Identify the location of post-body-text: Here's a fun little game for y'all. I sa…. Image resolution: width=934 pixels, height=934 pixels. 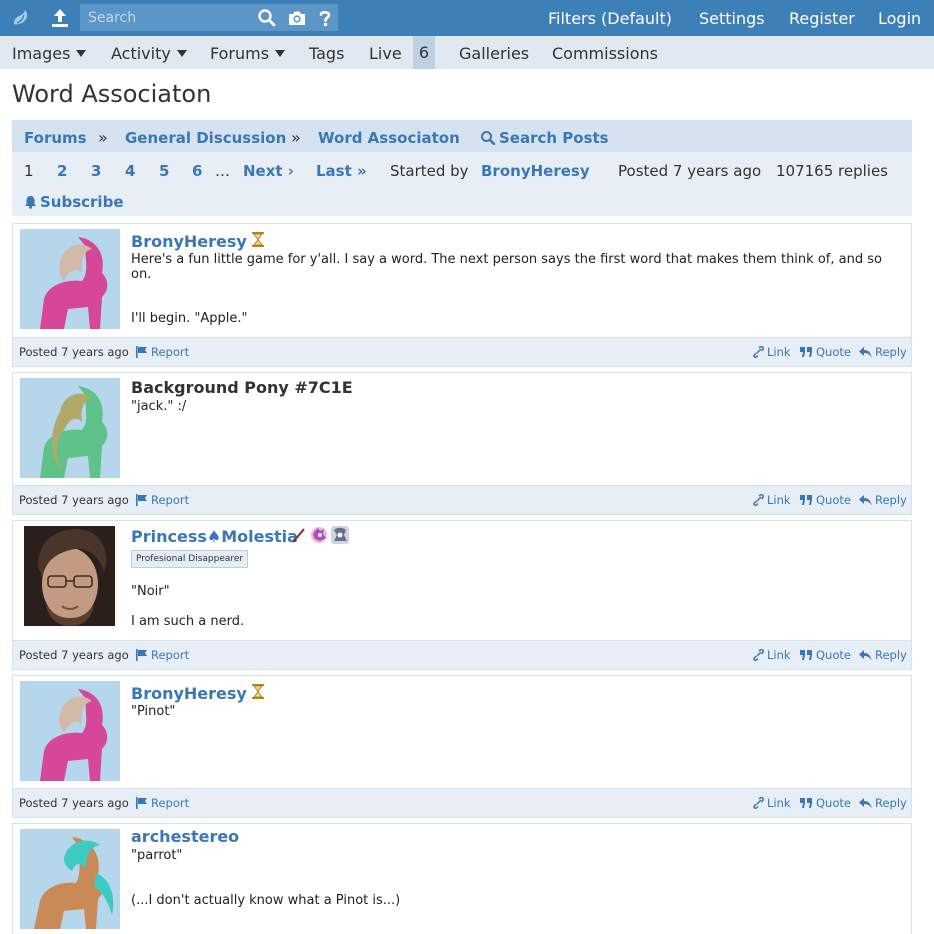
(506, 267).